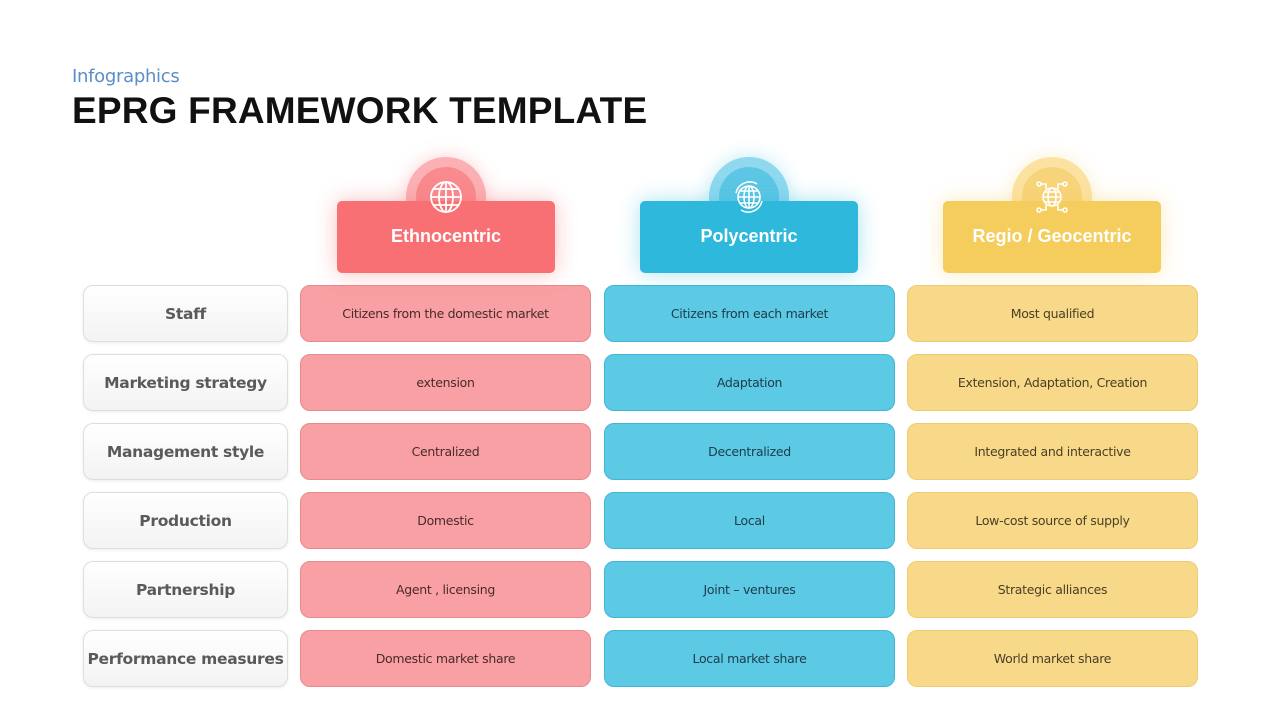 This screenshot has height=720, width=1280. What do you see at coordinates (1052, 658) in the screenshot?
I see `cell-geocentric-performance-measures: World market share` at bounding box center [1052, 658].